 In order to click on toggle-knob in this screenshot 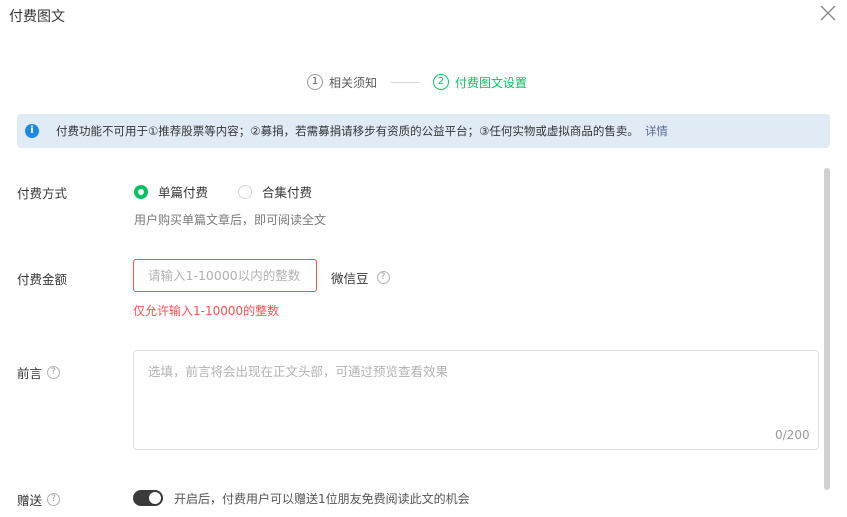, I will do `click(155, 498)`.